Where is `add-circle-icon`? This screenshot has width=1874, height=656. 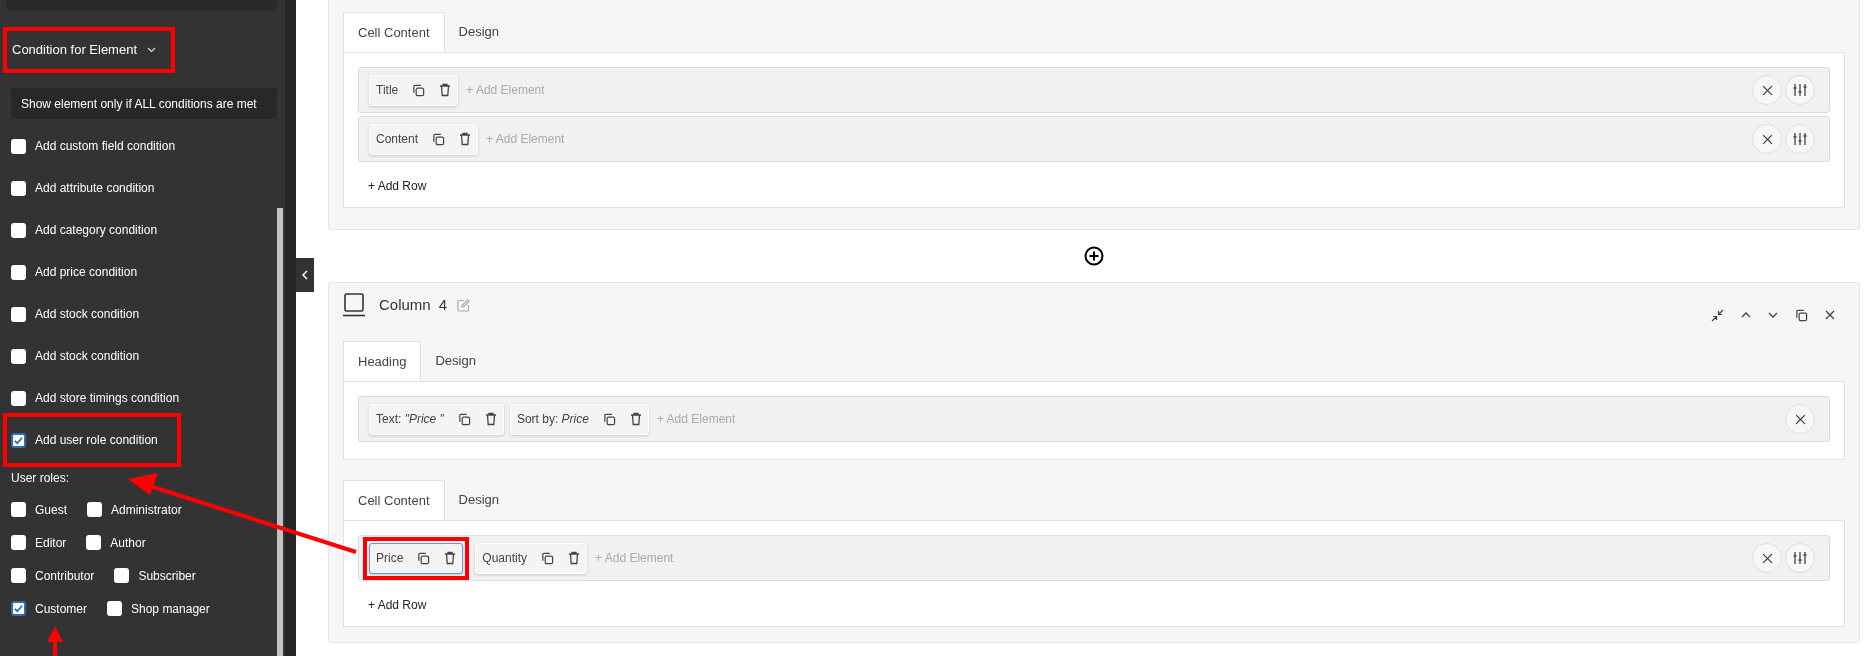
add-circle-icon is located at coordinates (1094, 256).